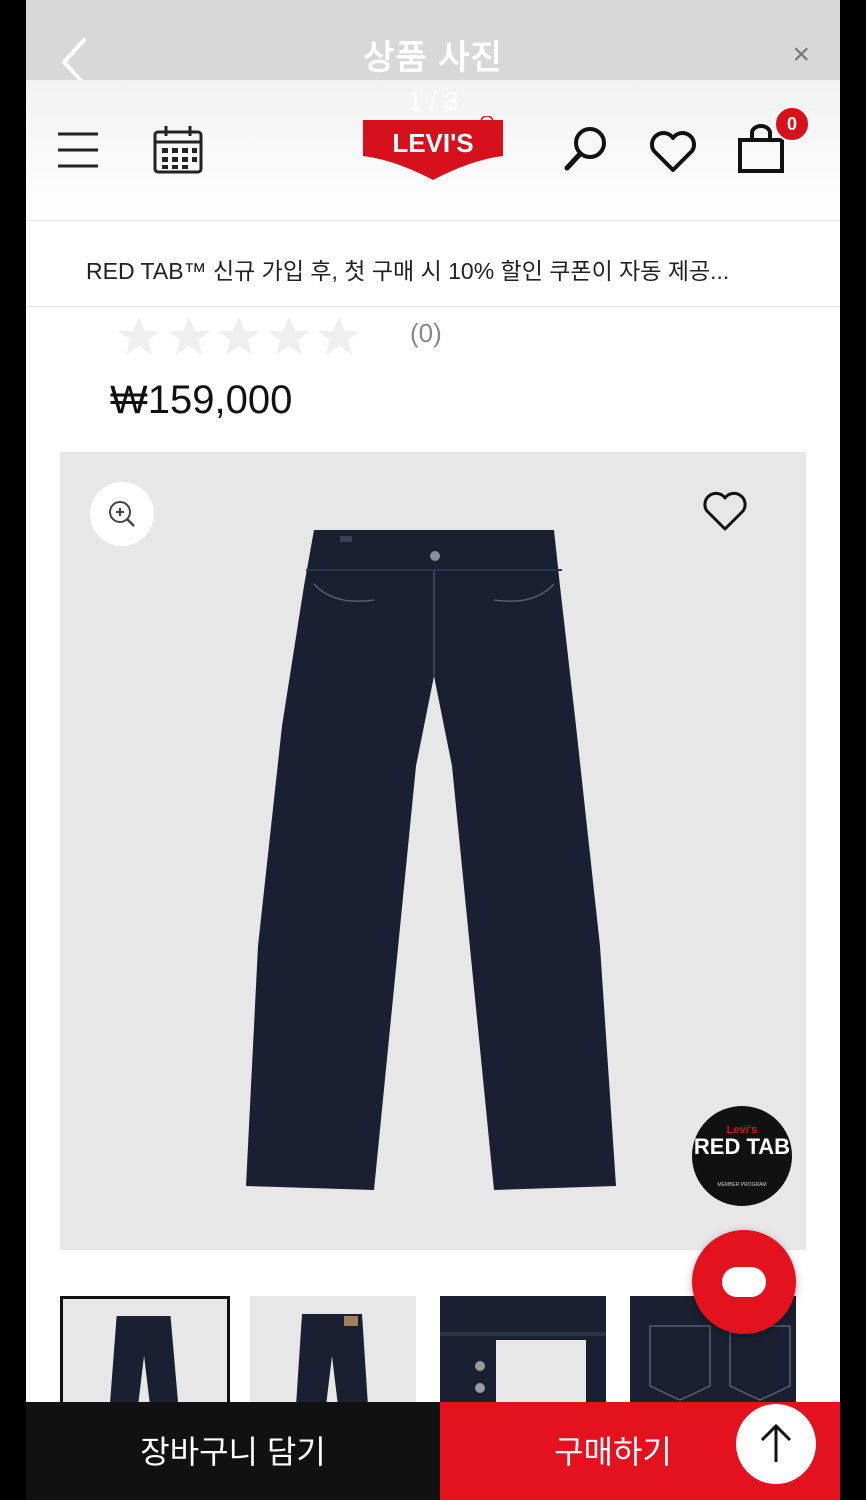 The height and width of the screenshot is (1500, 866). I want to click on svg-text: LEVI'S, so click(432, 143).